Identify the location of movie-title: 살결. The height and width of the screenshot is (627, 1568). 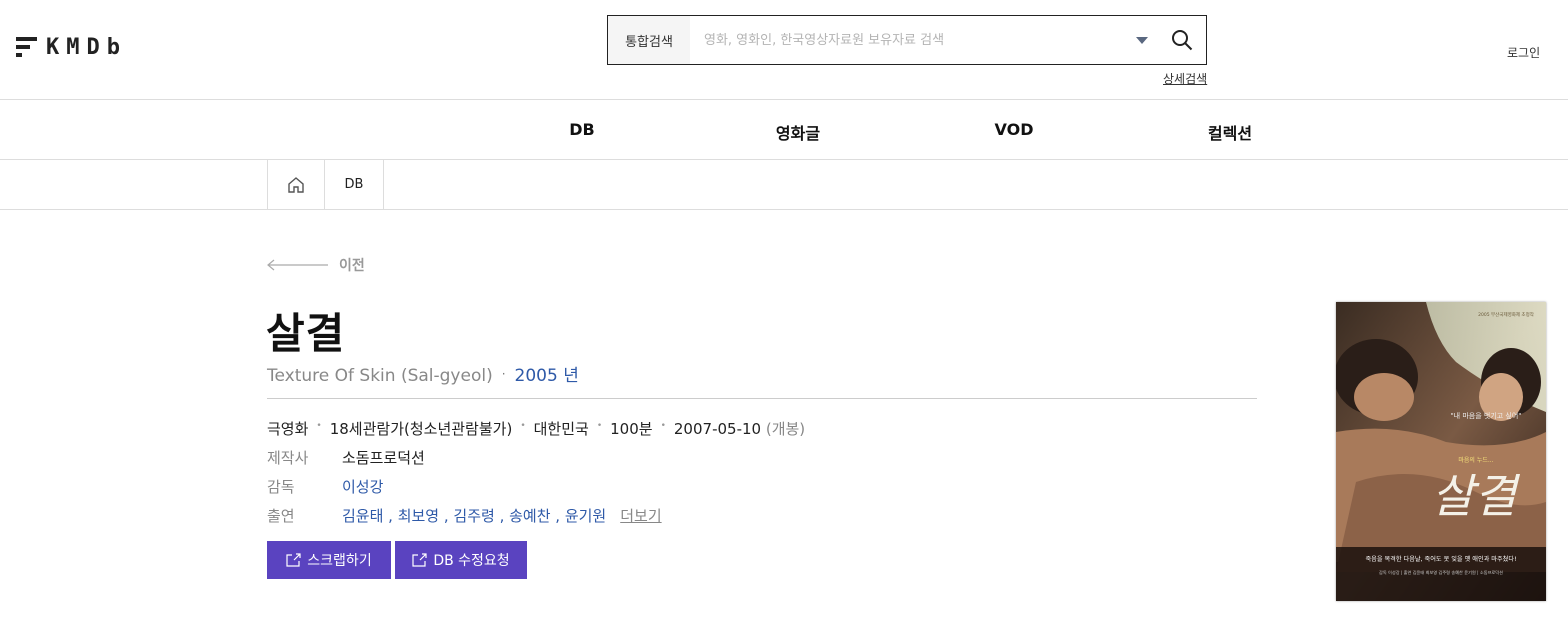
(306, 333).